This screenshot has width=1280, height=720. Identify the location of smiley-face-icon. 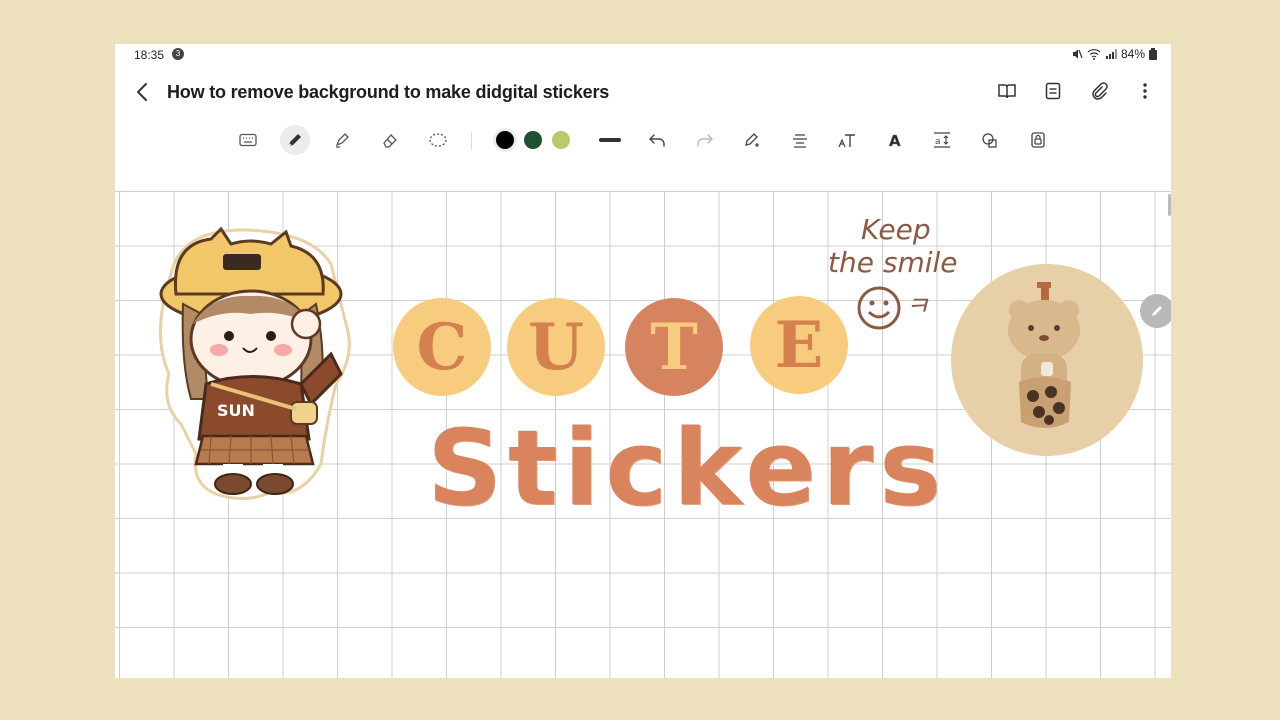
(879, 308).